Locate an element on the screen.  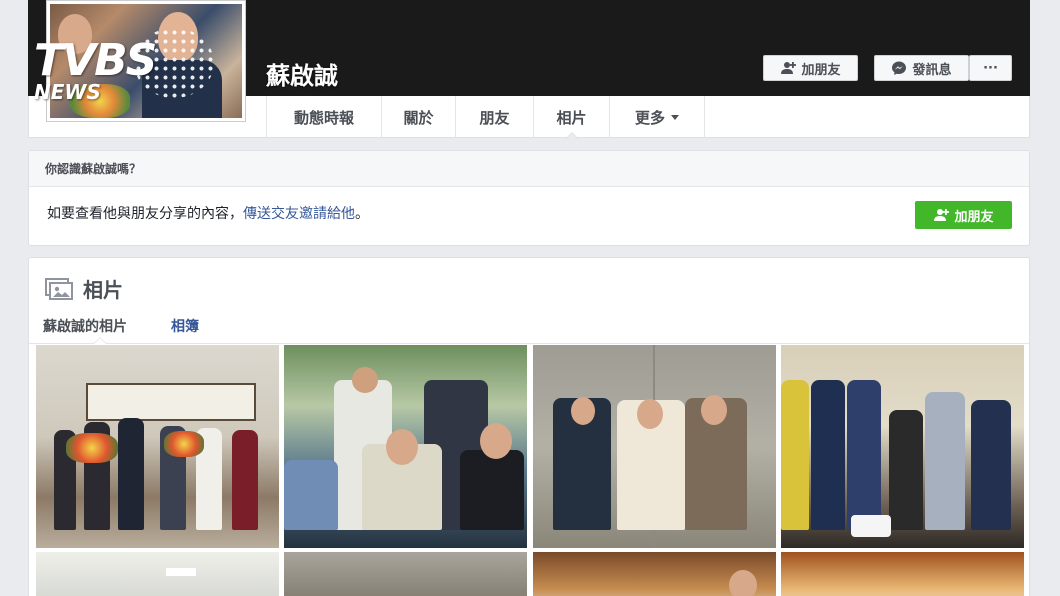
tab-about-label: 關於 is located at coordinates (418, 117).